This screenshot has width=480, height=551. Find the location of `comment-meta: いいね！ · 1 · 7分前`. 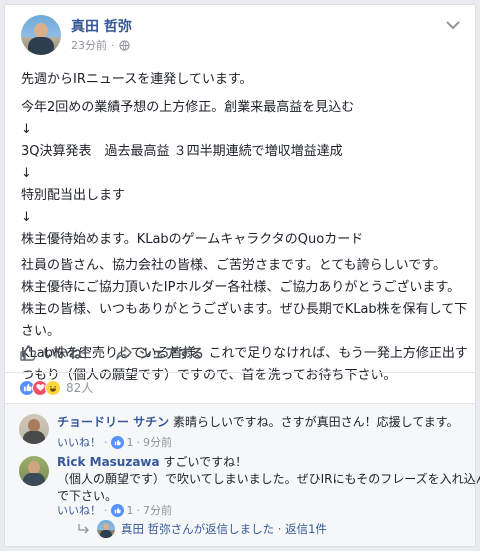

comment-meta: いいね！ · 1 · 7分前 is located at coordinates (114, 510).